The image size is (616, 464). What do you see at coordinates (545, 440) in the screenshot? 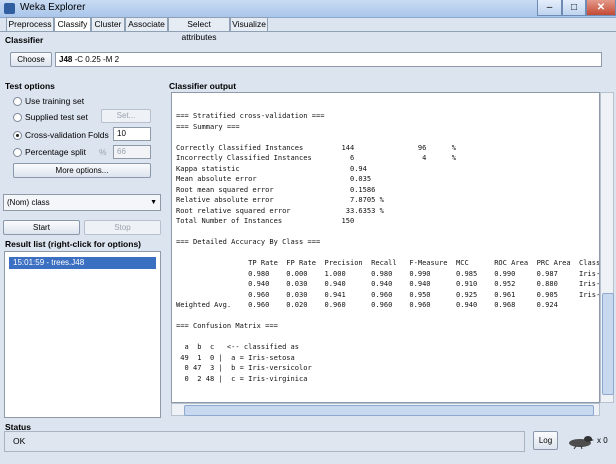
I see `log-button: Log` at bounding box center [545, 440].